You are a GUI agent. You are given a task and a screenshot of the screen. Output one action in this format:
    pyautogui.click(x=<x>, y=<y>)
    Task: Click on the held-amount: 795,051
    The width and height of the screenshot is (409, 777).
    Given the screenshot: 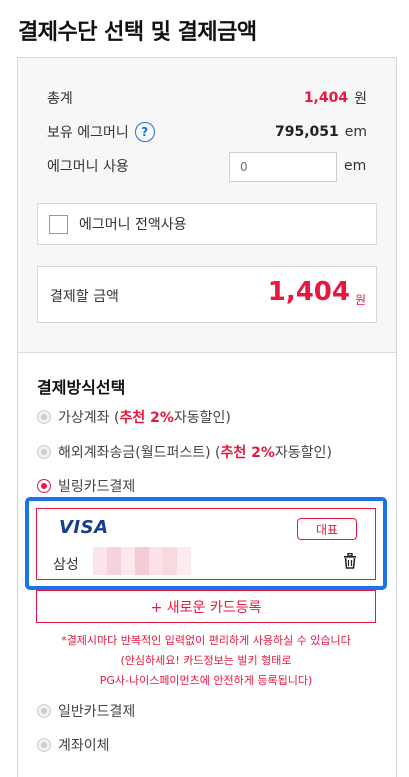 What is the action you would take?
    pyautogui.click(x=306, y=132)
    